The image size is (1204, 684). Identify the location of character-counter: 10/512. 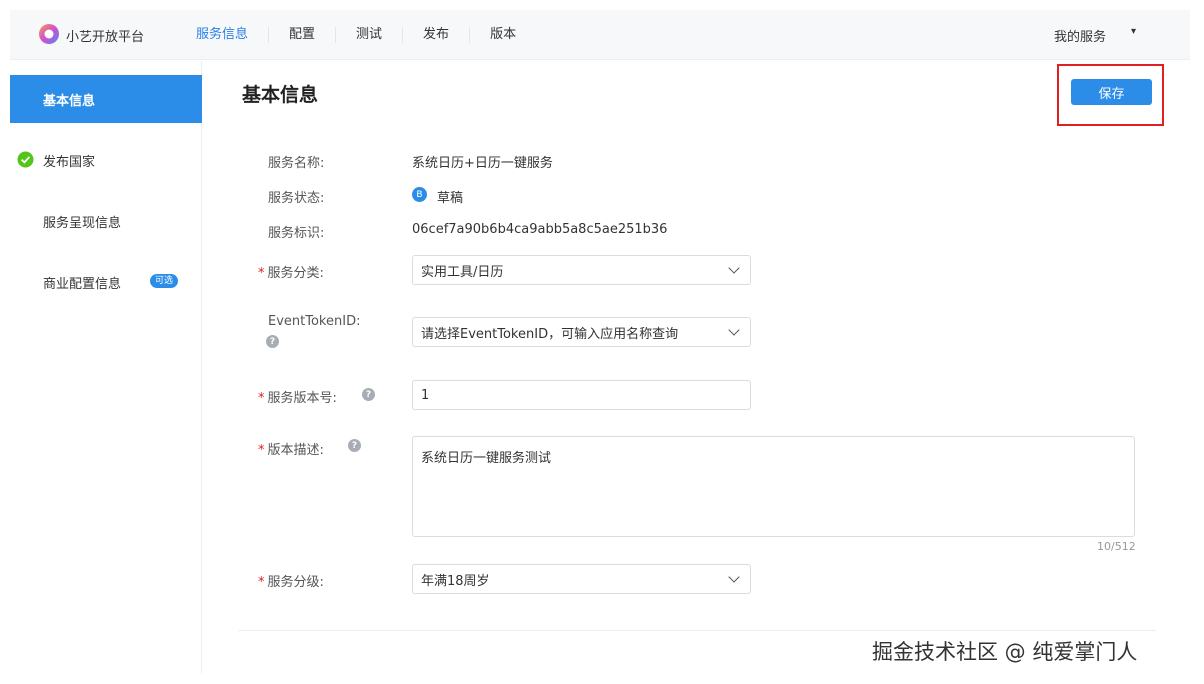
(1116, 546).